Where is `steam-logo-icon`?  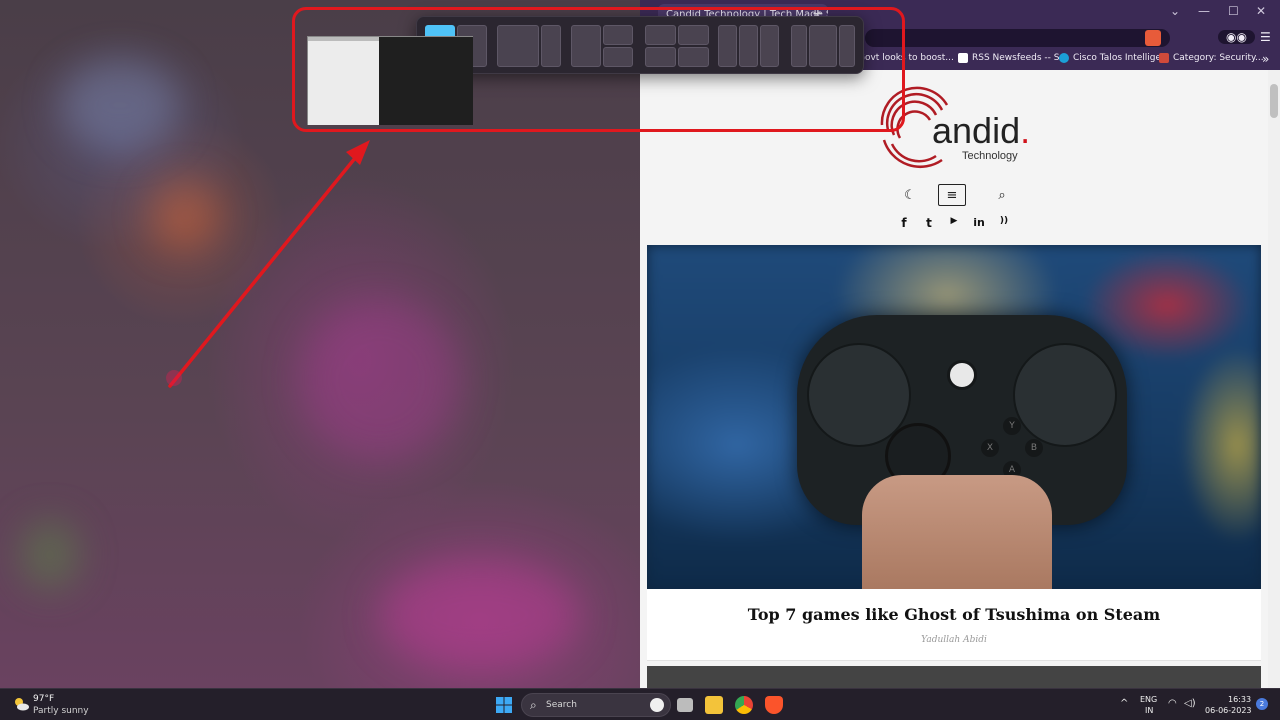
steam-logo-icon is located at coordinates (962, 375).